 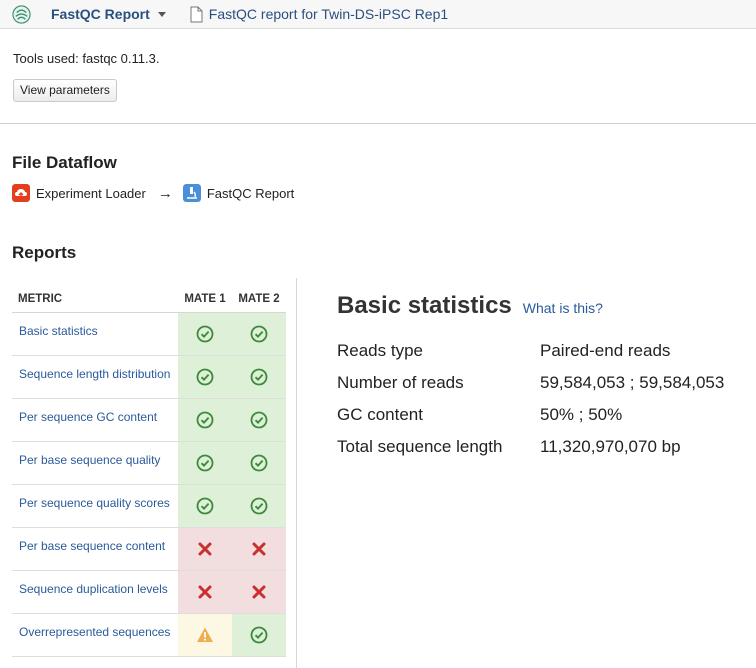 I want to click on microscope-icon, so click(x=191, y=193).